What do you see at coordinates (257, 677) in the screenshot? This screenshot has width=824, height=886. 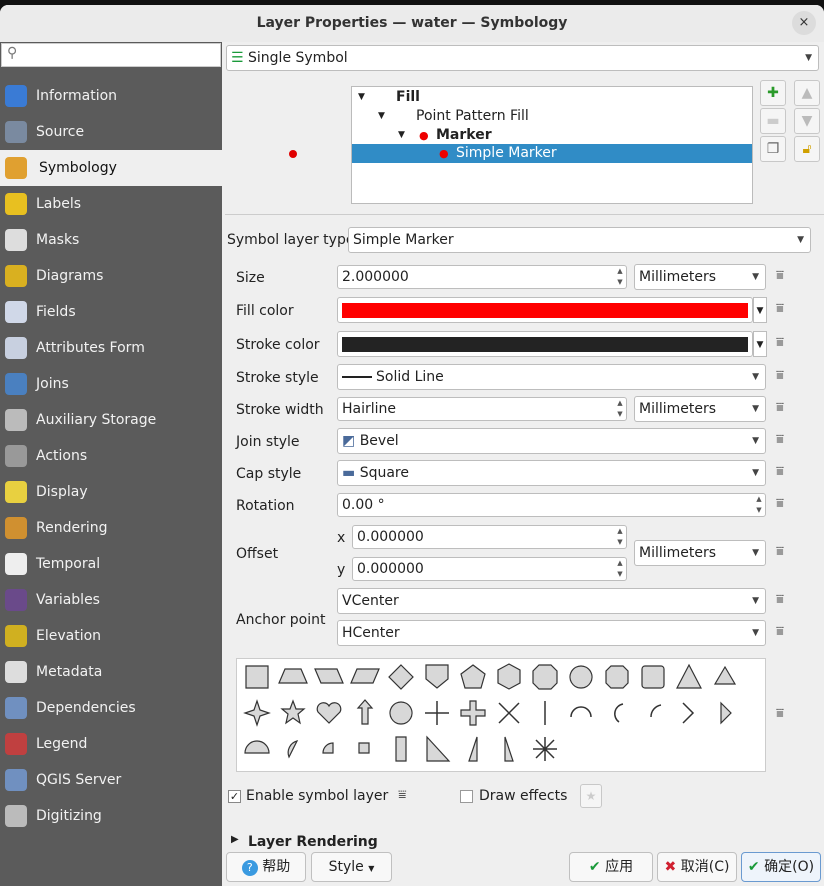 I see `shape-square-icon` at bounding box center [257, 677].